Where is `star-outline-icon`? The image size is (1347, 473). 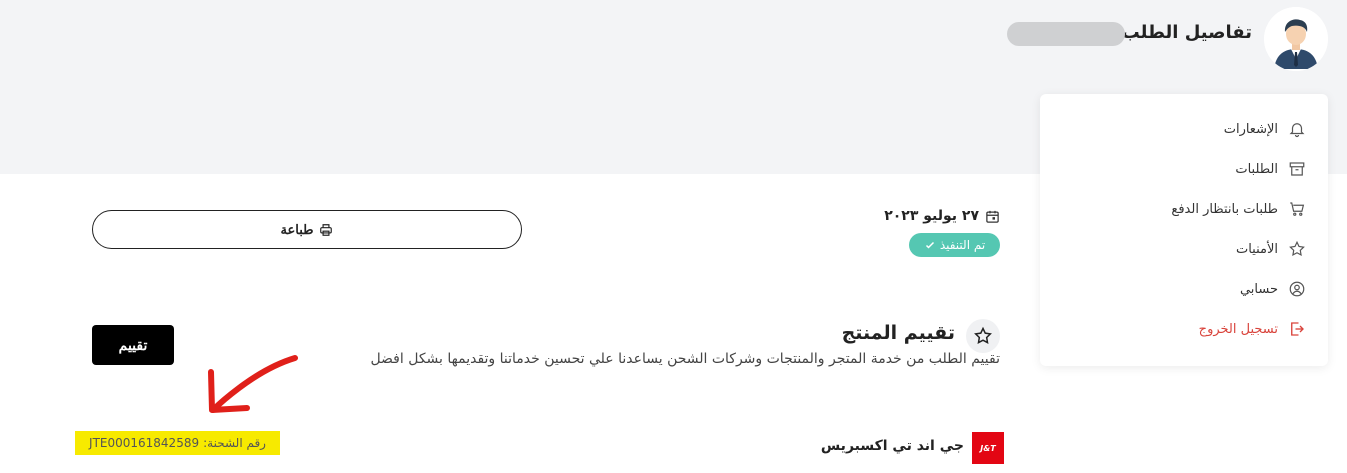
star-outline-icon is located at coordinates (983, 335).